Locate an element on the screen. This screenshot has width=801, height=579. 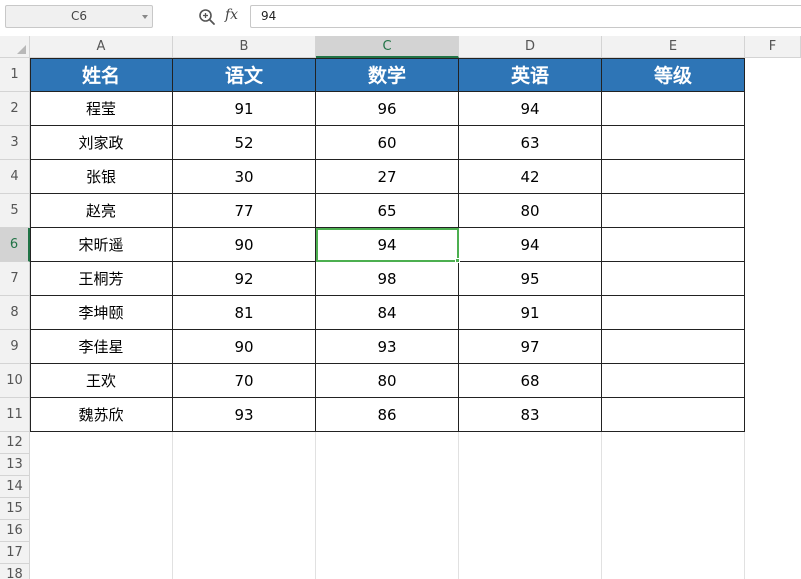
table-cell: 张银 is located at coordinates (101, 177).